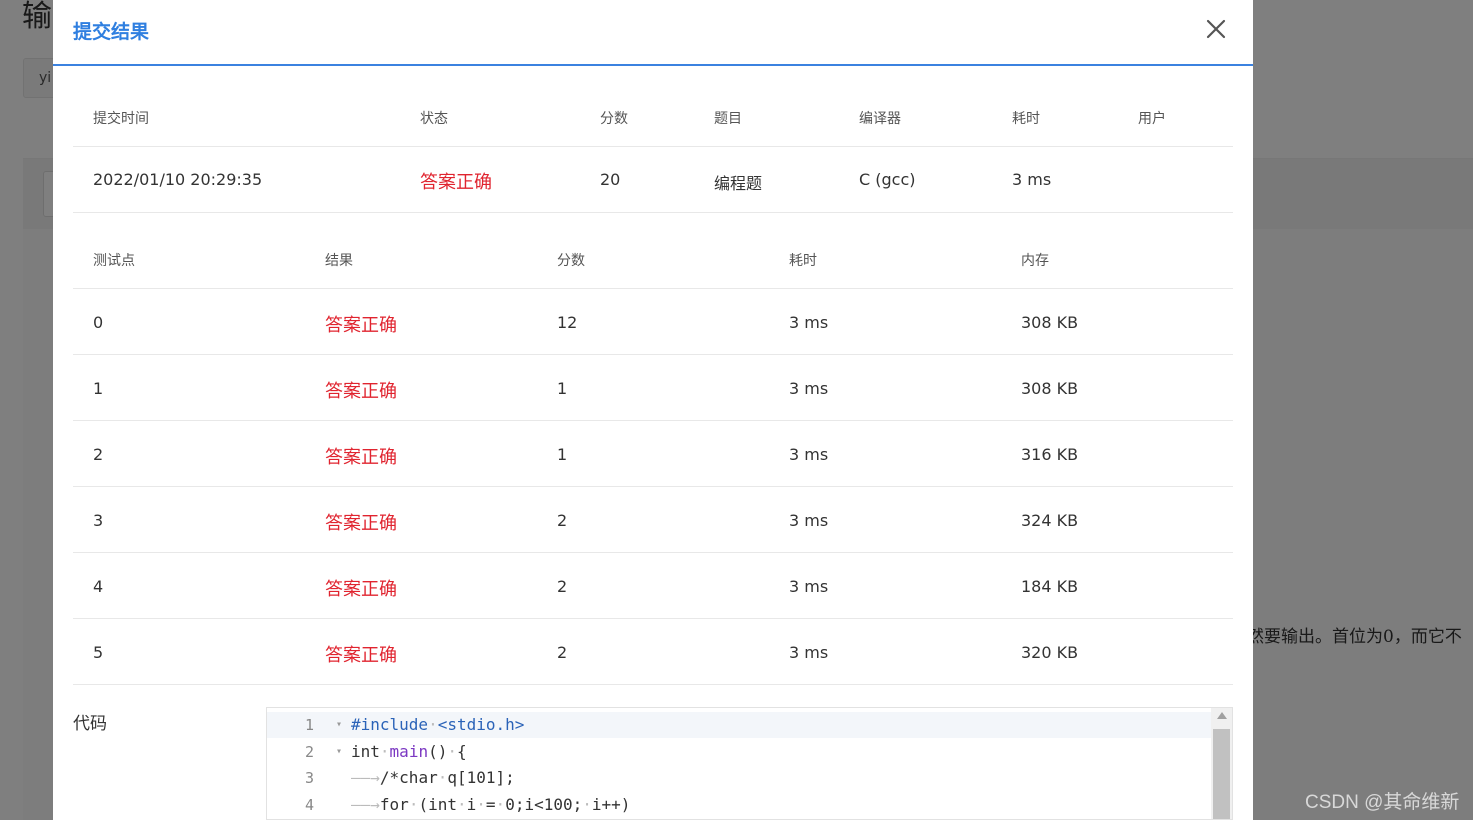 Image resolution: width=1473 pixels, height=820 pixels. Describe the element at coordinates (1050, 454) in the screenshot. I see `test-memory: 316 KB` at that location.